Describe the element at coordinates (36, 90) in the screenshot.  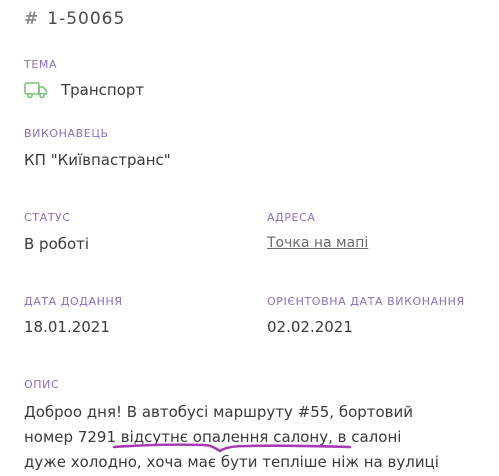
I see `truck-icon` at that location.